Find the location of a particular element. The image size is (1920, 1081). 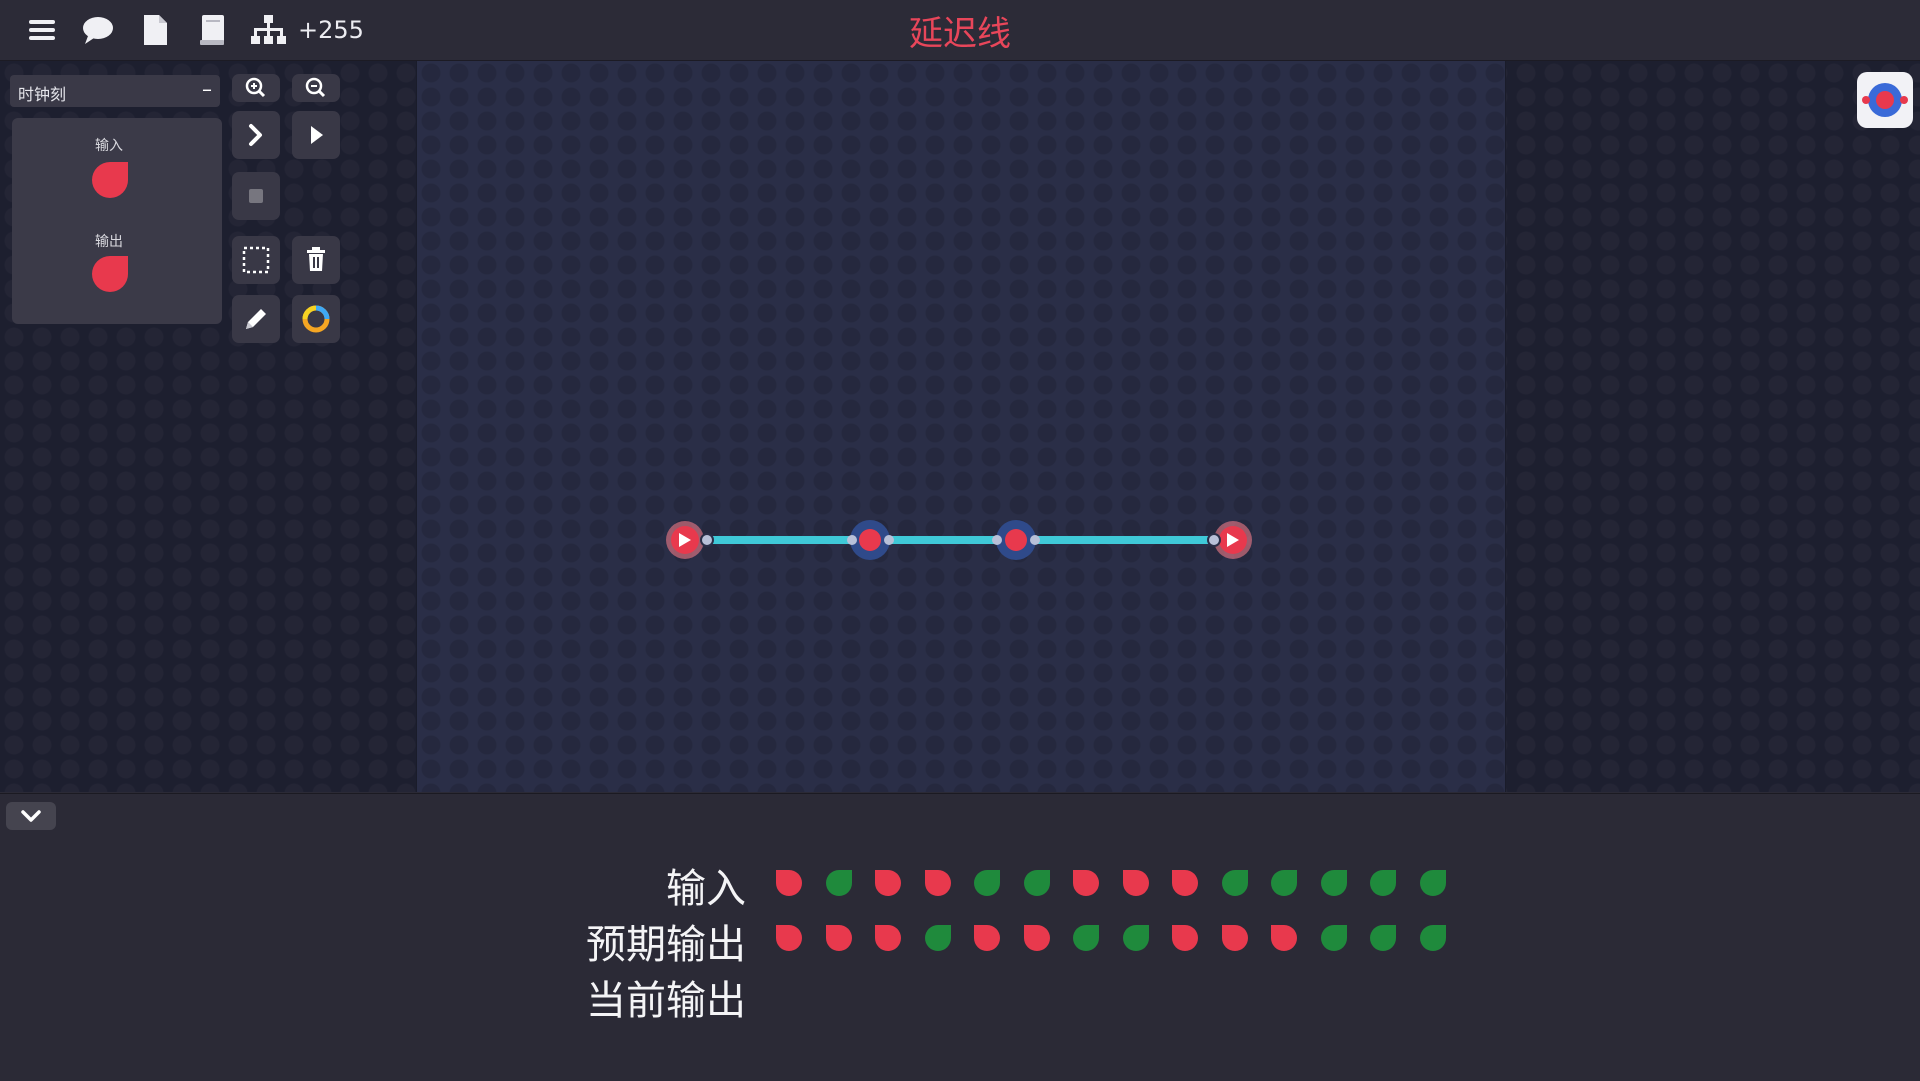

play-button is located at coordinates (316, 135).